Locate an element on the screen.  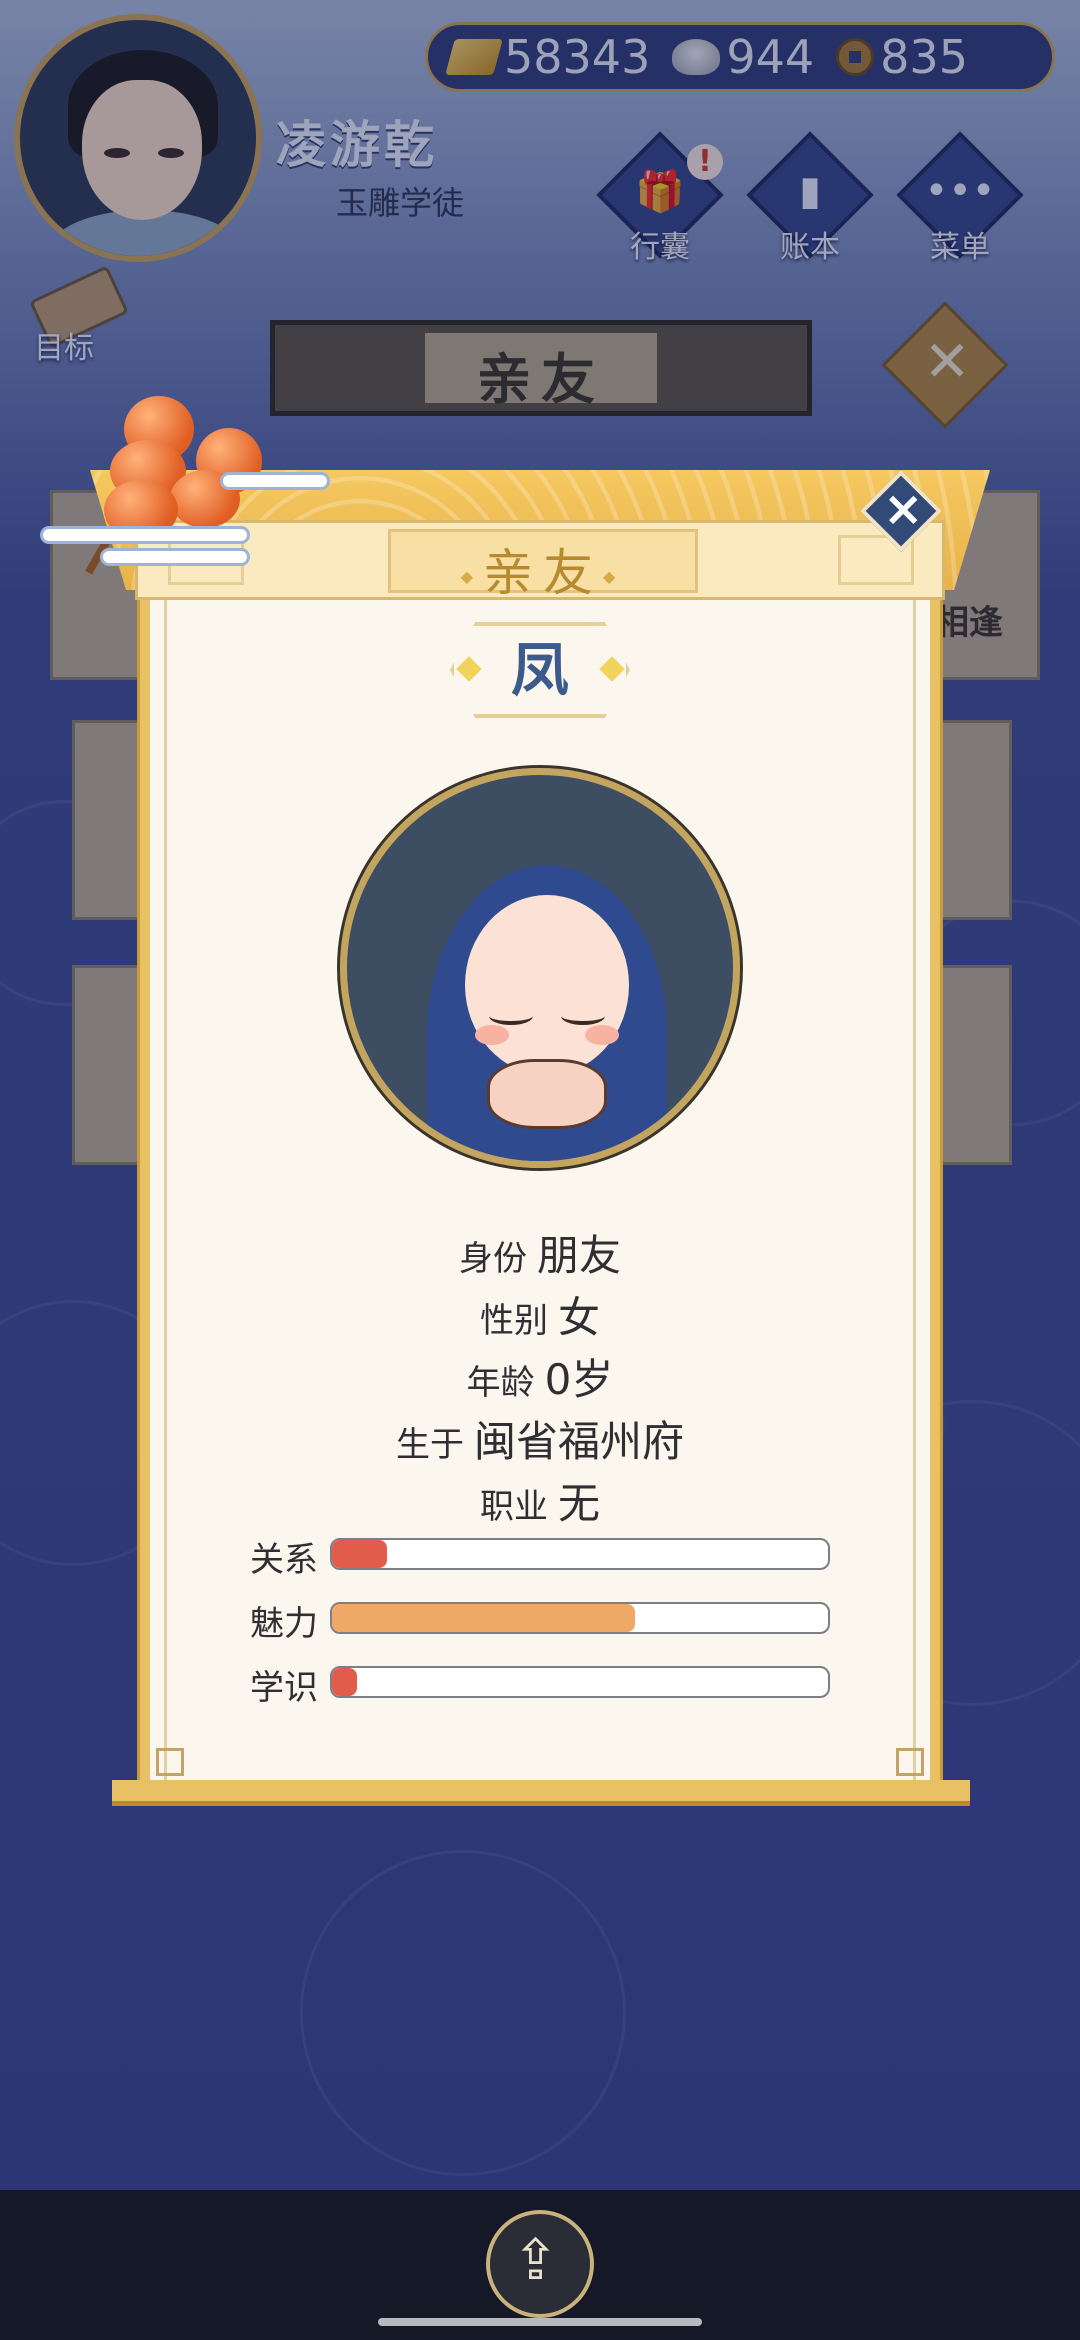
share-button: ⇪ is located at coordinates (540, 2264).